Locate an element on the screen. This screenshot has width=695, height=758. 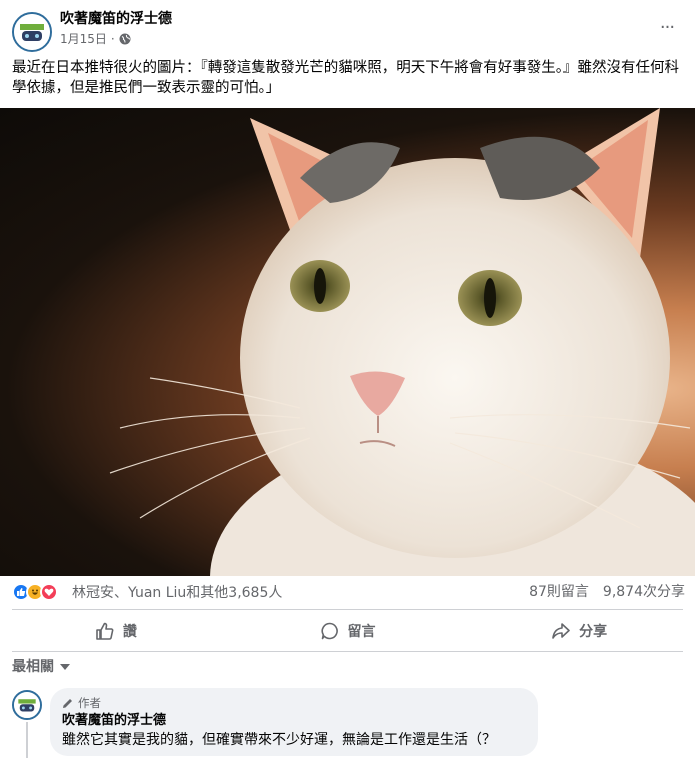
post-date: 1月15日 is located at coordinates (83, 39).